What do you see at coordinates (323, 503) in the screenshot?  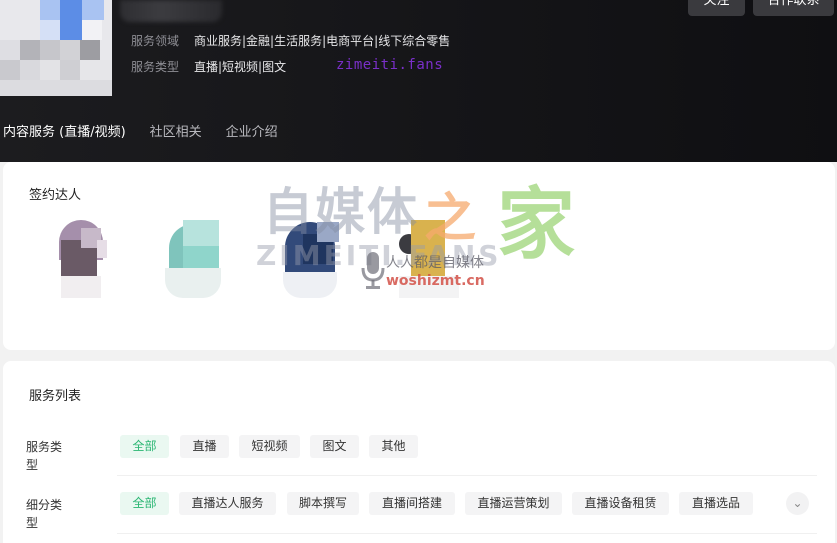 I see `sub-type-chip-script: 脚本撰写` at bounding box center [323, 503].